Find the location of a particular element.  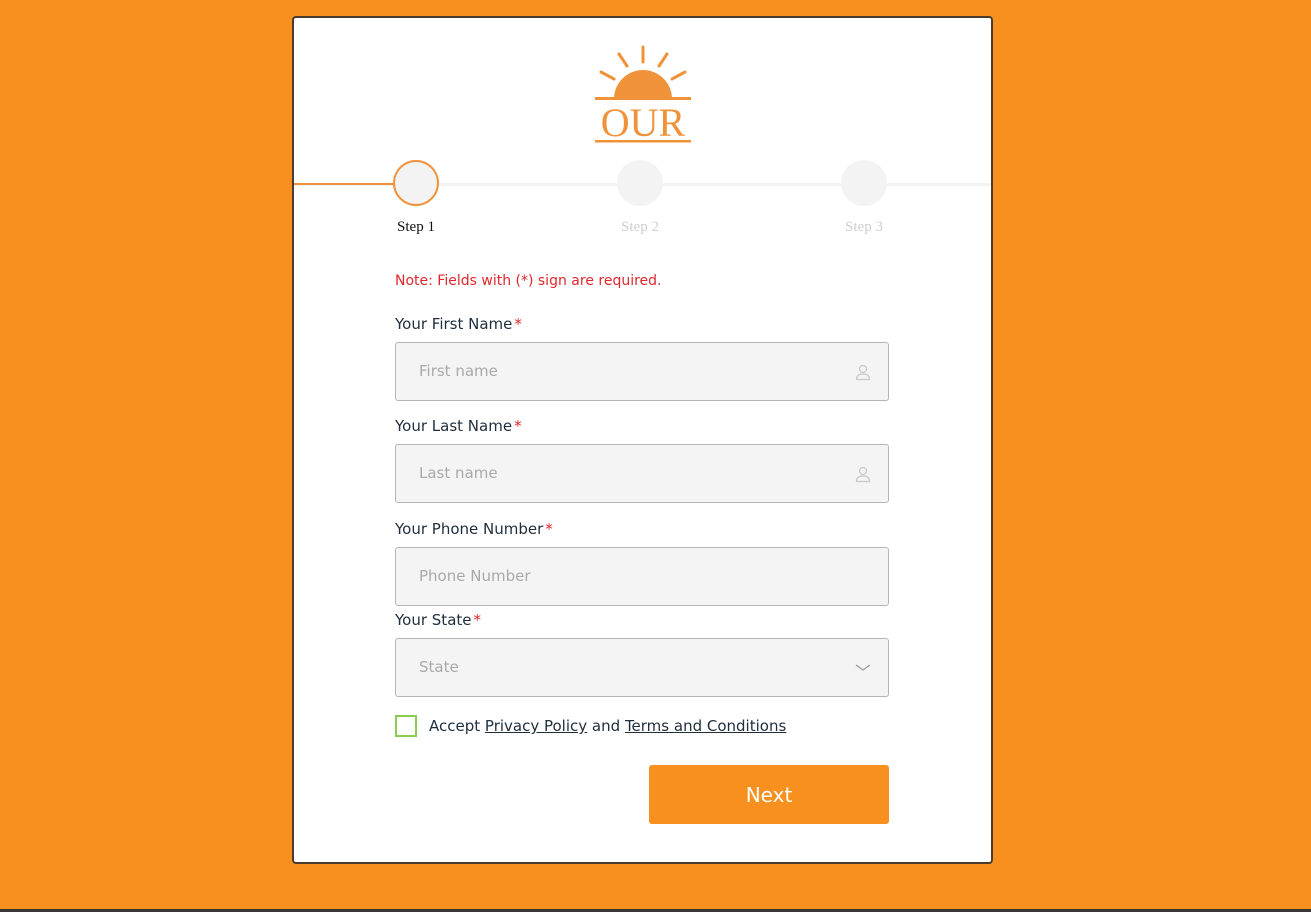

state-label: Your State * is located at coordinates (438, 620).